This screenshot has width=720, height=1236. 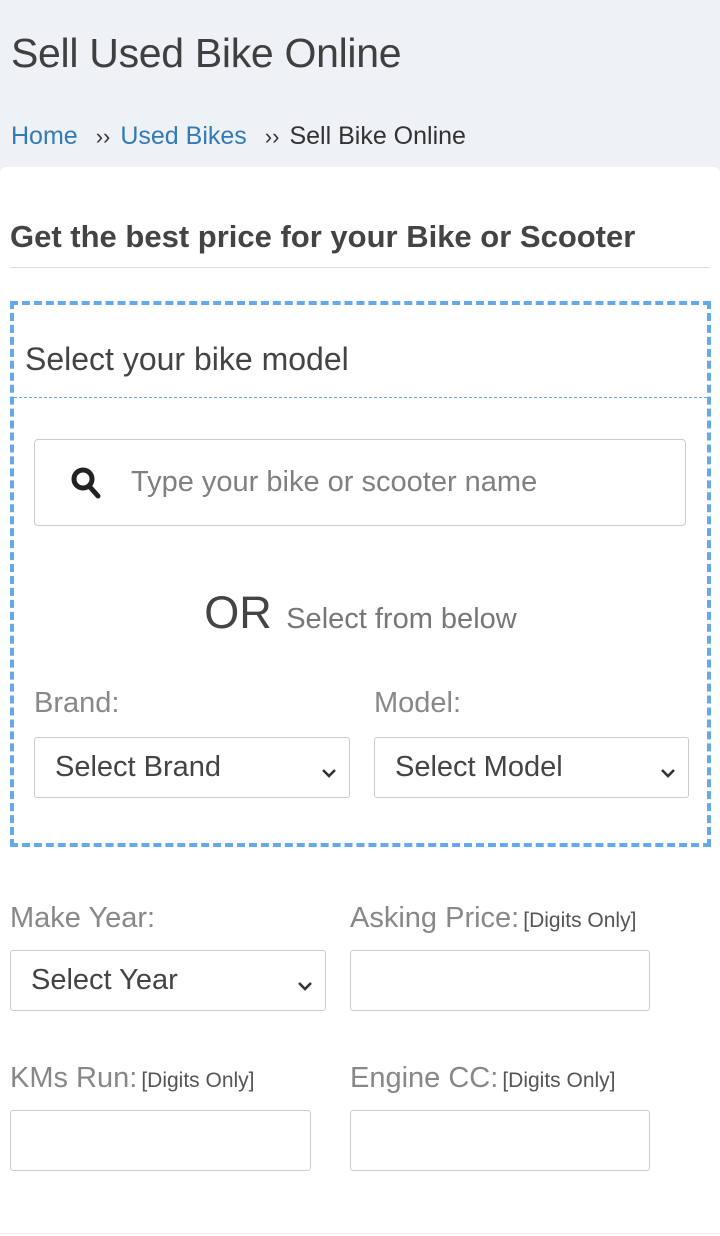 I want to click on kms-run-label-text: KMs Run:, so click(x=74, y=1078).